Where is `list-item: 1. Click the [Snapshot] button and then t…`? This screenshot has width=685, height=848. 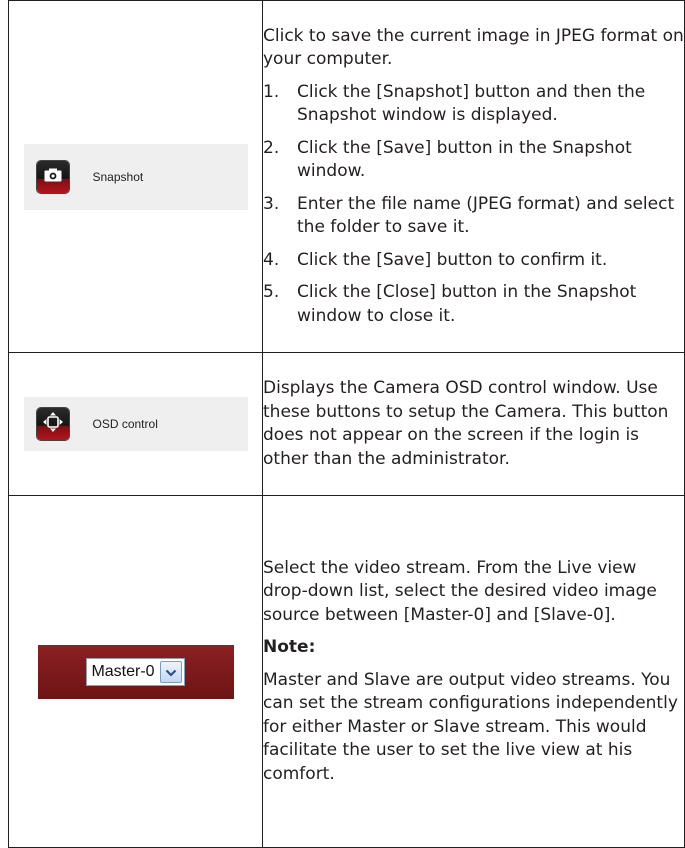
list-item: 1. Click the [Snapshot] button and then t… is located at coordinates (473, 104).